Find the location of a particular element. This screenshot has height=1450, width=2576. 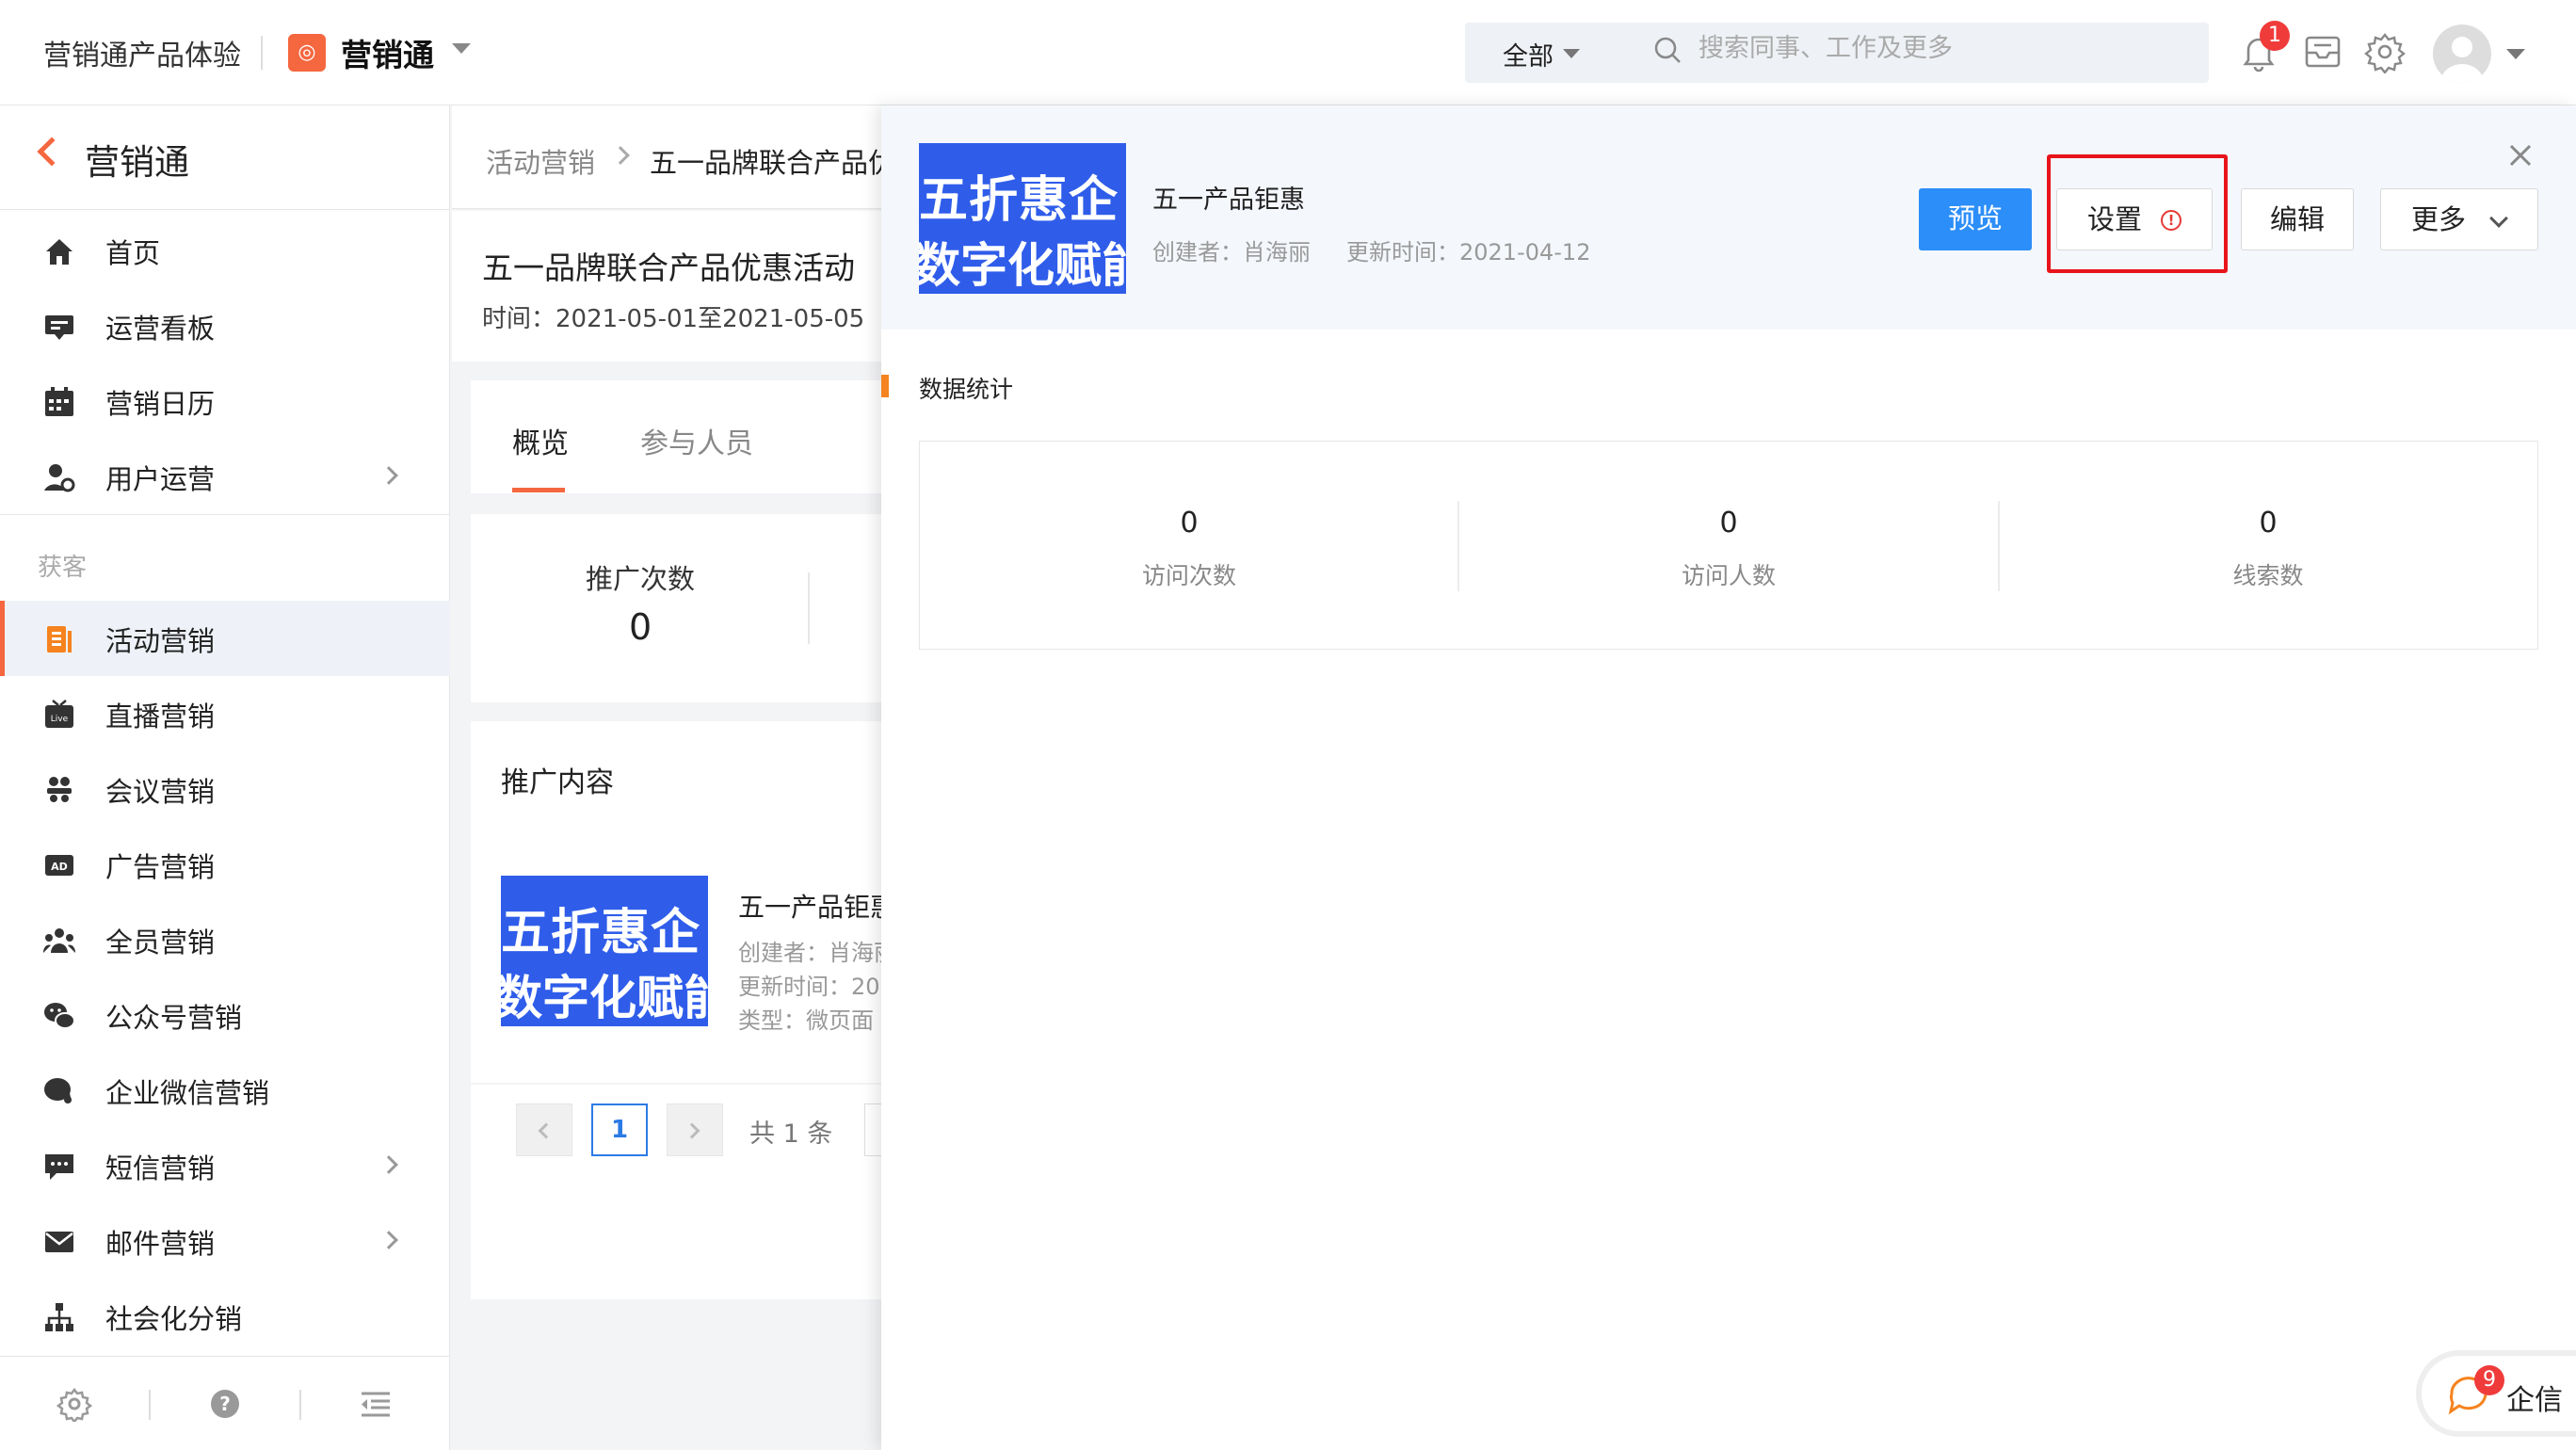

section-label: 获客 is located at coordinates (63, 568).